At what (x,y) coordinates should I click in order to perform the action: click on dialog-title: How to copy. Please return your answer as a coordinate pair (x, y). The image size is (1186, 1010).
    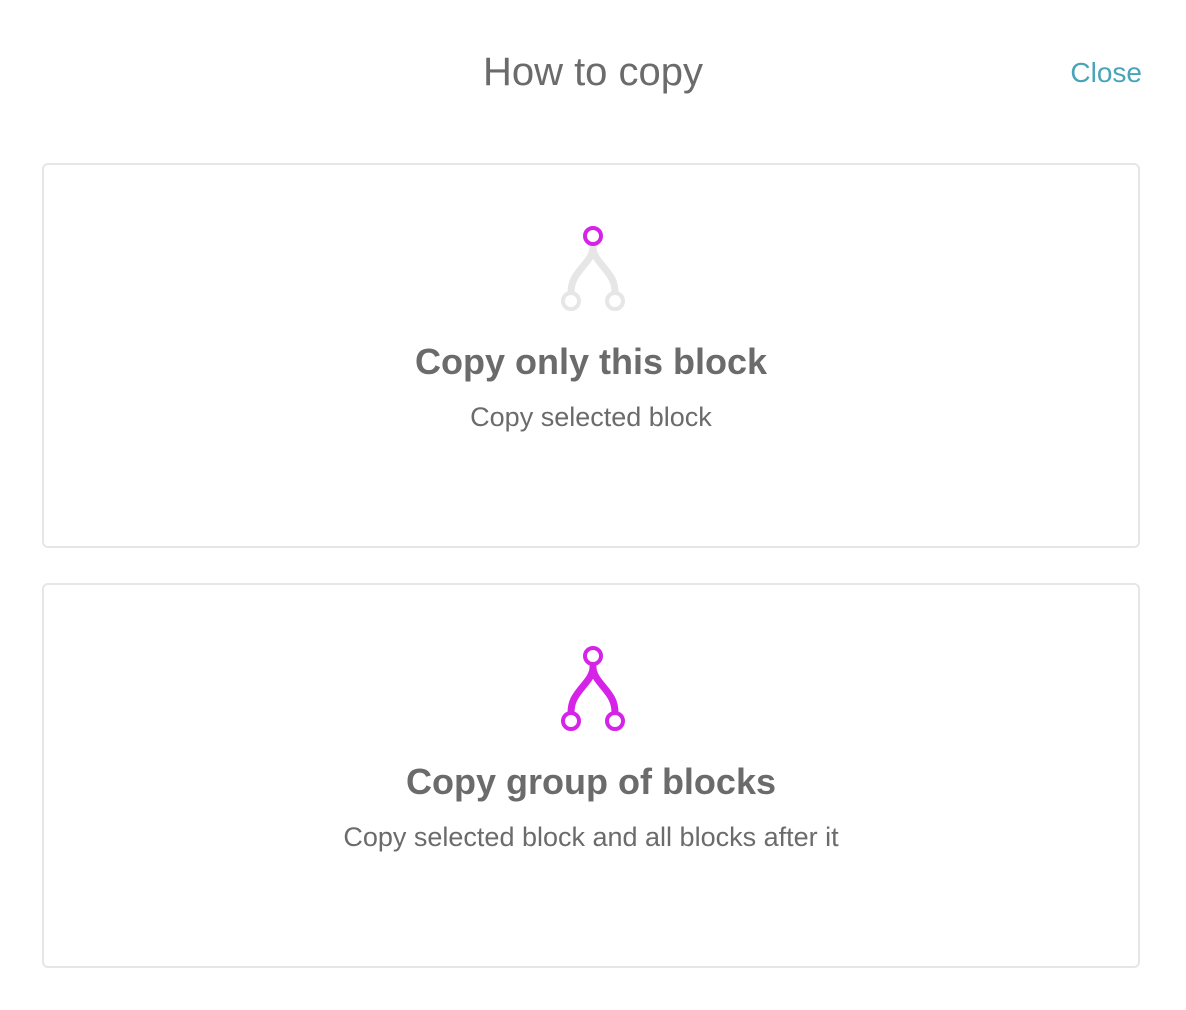
    Looking at the image, I should click on (593, 72).